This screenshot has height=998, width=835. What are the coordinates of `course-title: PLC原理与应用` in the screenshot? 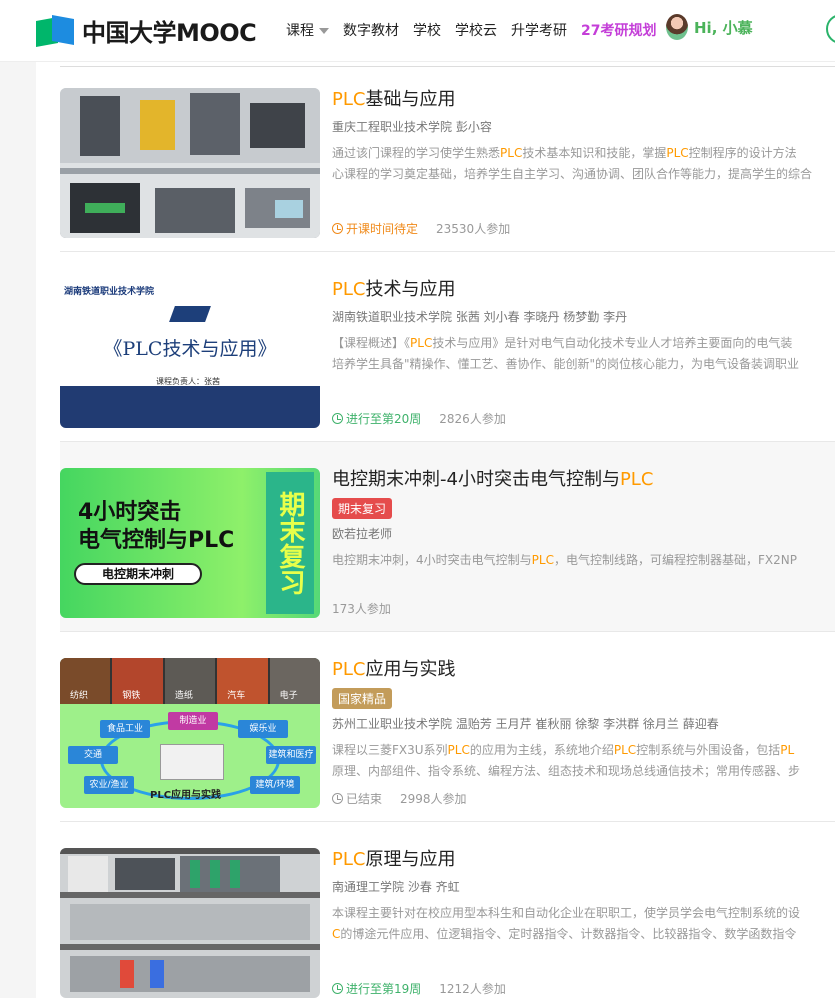 It's located at (583, 860).